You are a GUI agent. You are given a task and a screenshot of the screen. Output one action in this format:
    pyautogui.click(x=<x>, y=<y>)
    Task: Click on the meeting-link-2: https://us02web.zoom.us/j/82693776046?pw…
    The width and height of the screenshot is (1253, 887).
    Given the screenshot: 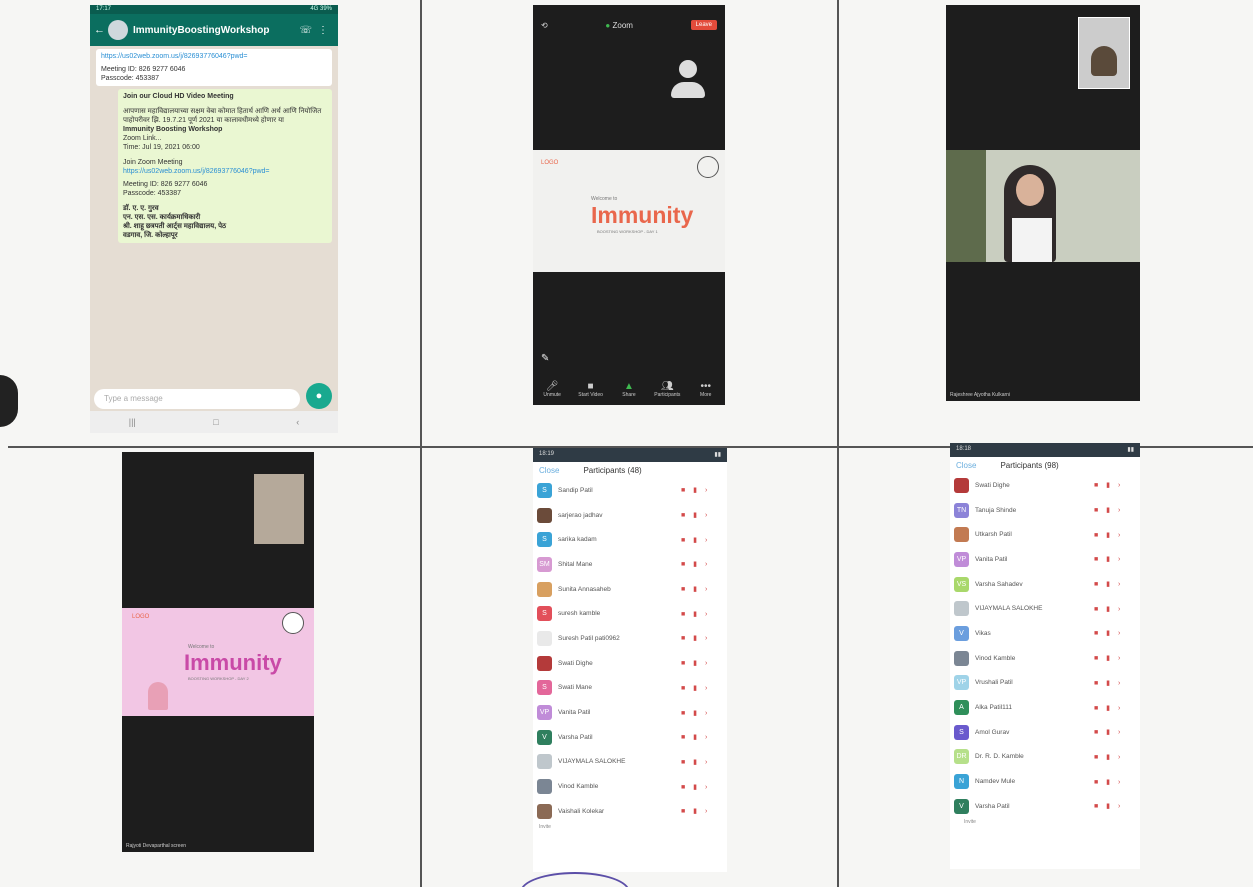 What is the action you would take?
    pyautogui.click(x=225, y=171)
    